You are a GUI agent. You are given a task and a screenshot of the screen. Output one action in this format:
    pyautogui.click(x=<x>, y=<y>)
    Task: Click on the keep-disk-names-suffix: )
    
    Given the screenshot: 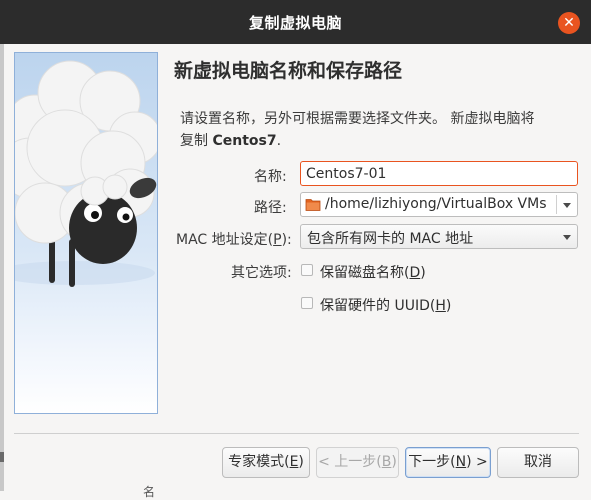 What is the action you would take?
    pyautogui.click(x=423, y=273)
    